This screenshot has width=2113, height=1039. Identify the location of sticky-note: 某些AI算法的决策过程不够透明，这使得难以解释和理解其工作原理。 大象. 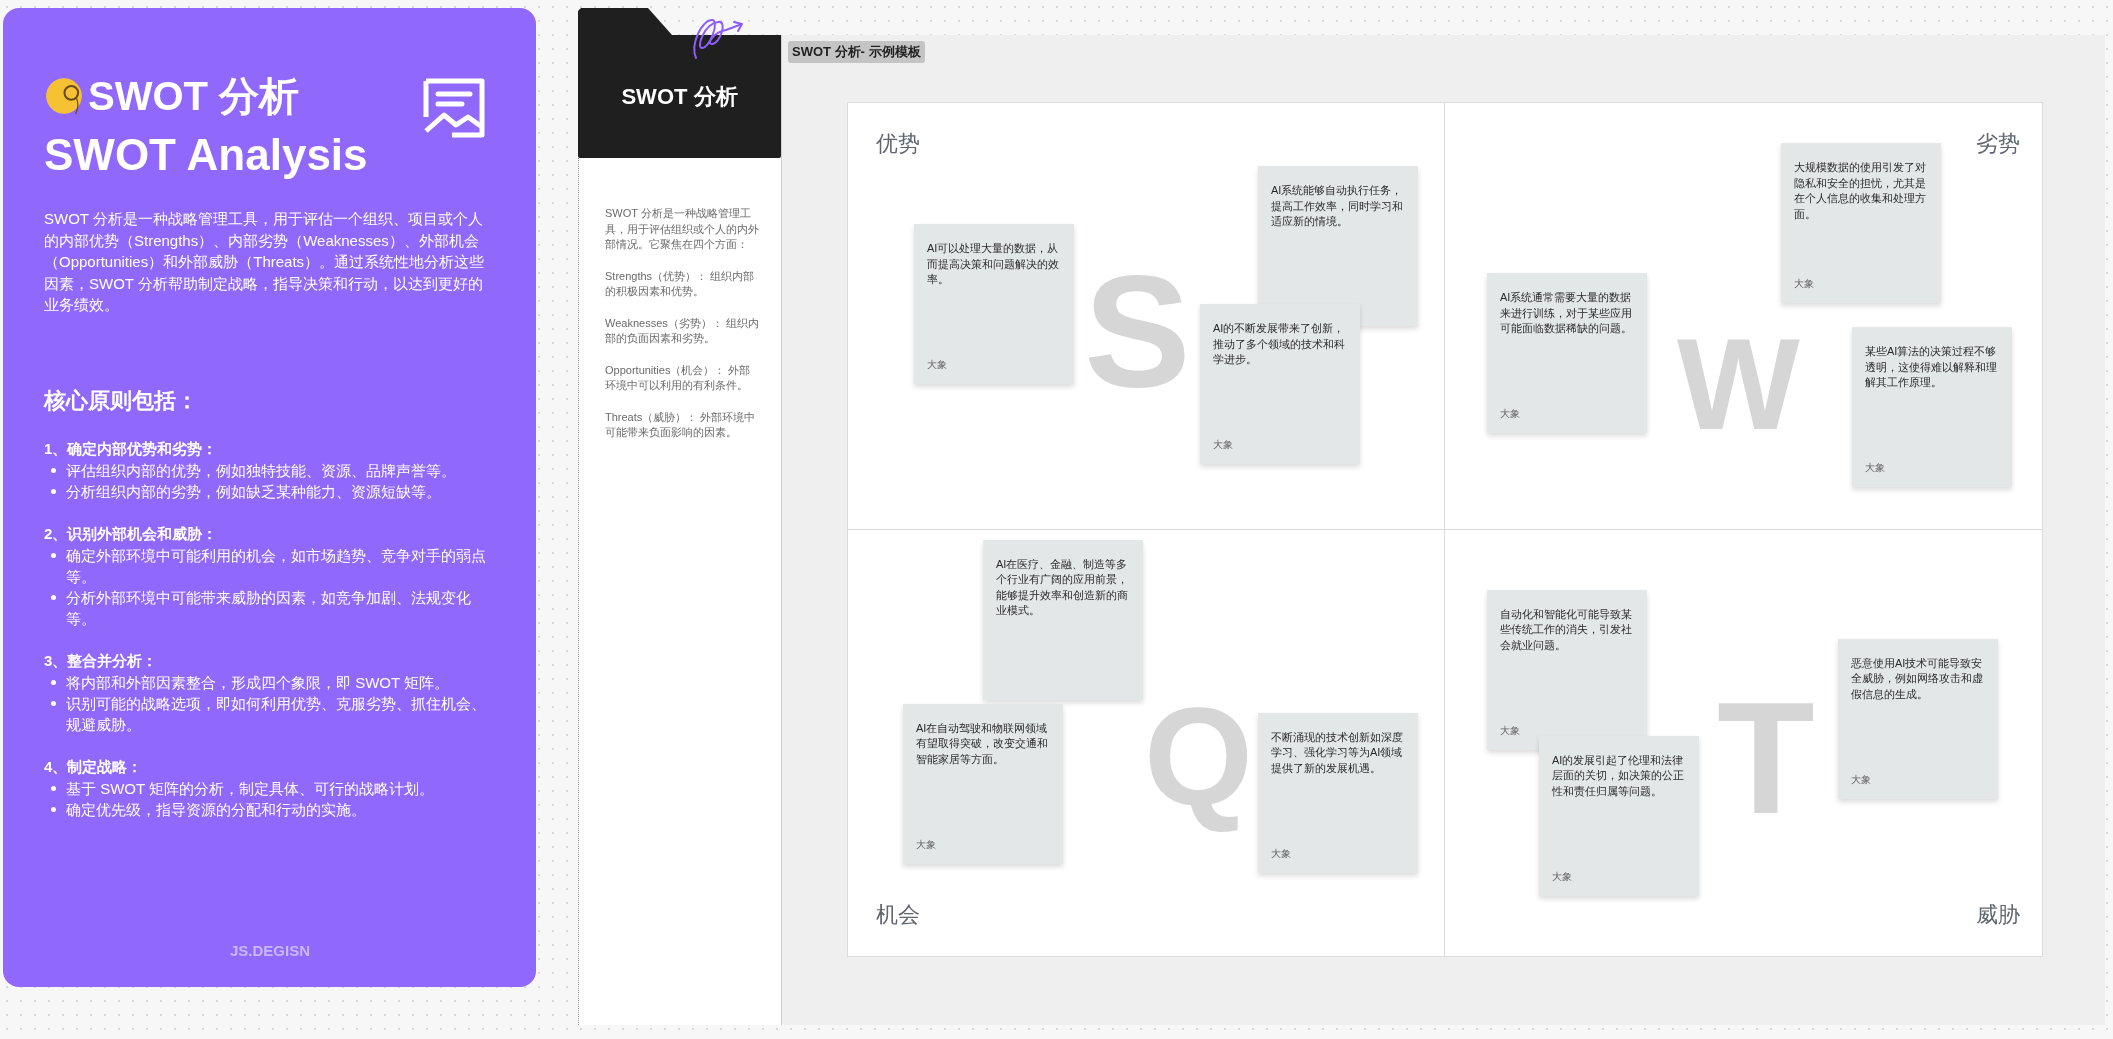
(1932, 407).